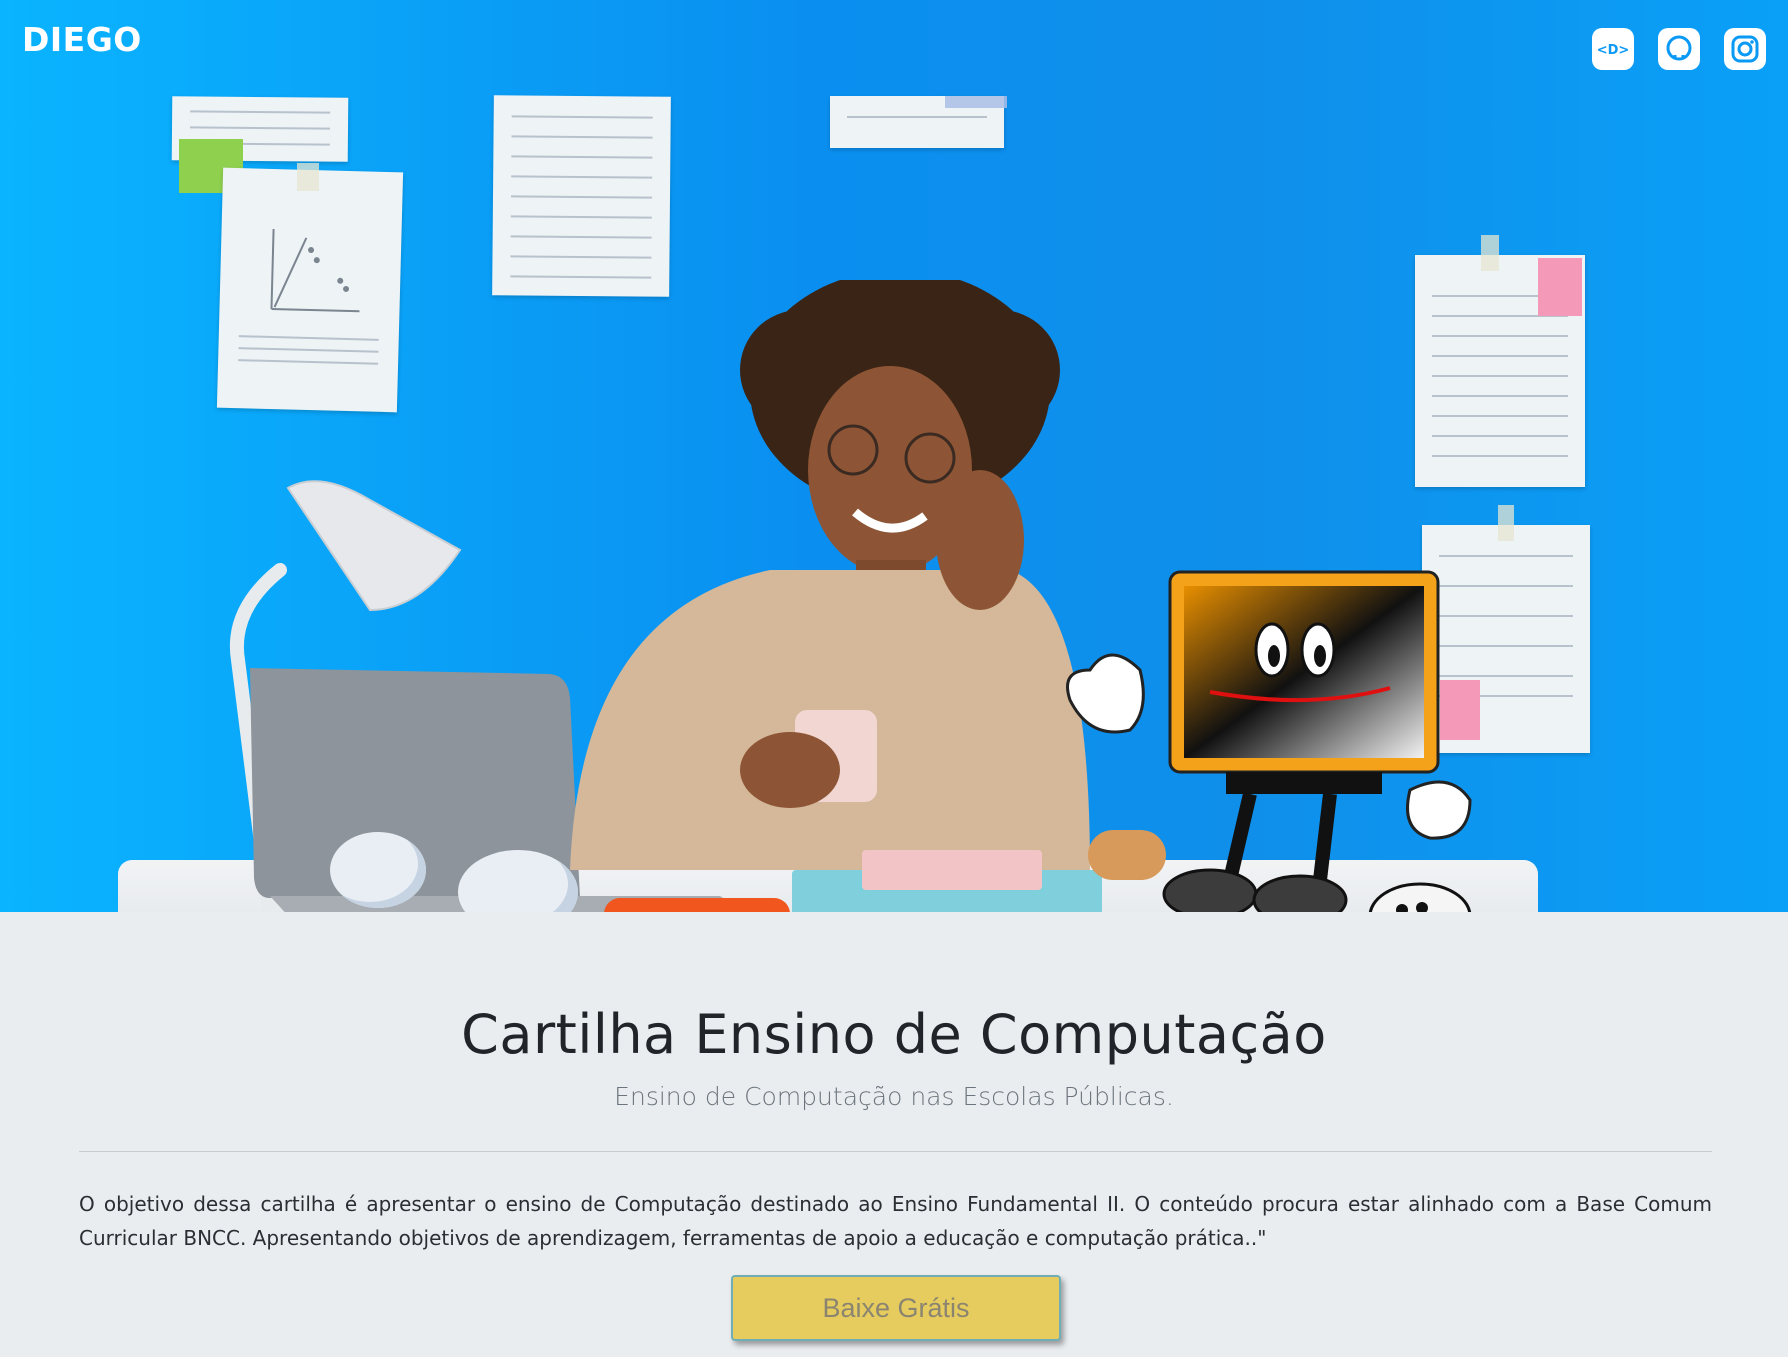 This screenshot has height=1357, width=1788. I want to click on social-links: <D>, so click(1679, 49).